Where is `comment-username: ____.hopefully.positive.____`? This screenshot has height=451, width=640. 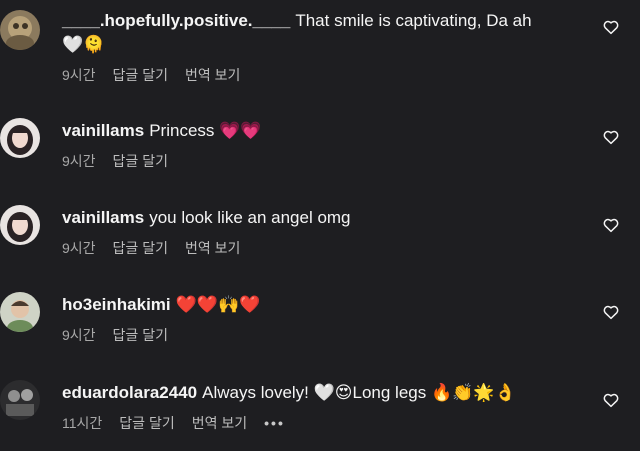
comment-username: ____.hopefully.positive.____ is located at coordinates (176, 20).